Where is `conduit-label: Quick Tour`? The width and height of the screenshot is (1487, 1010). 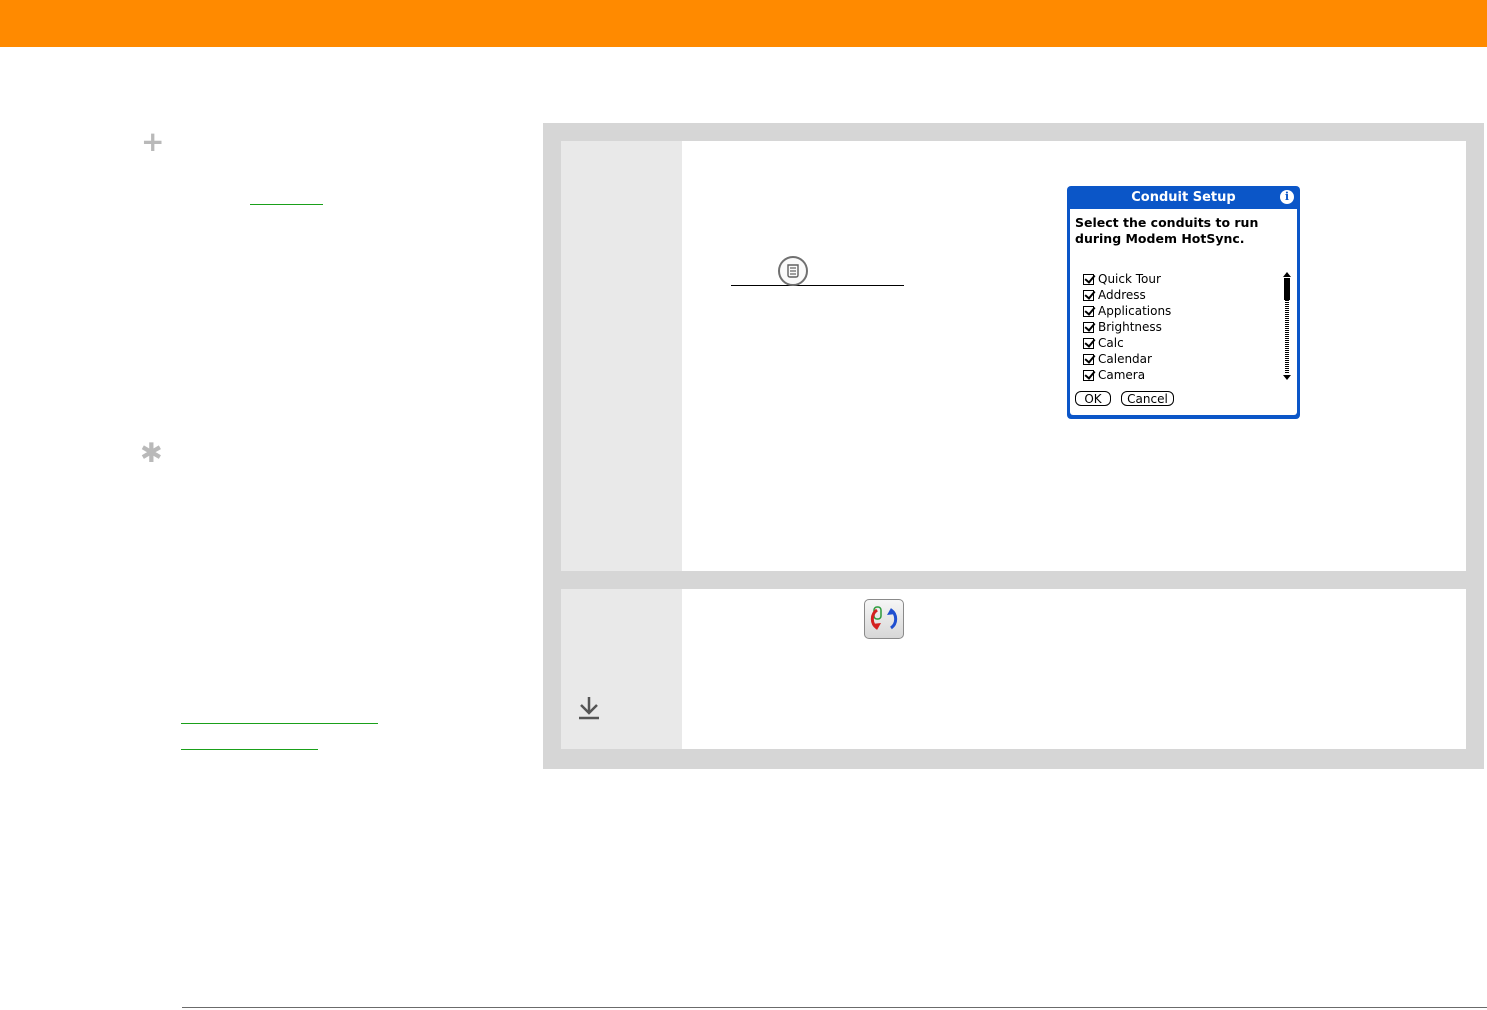 conduit-label: Quick Tour is located at coordinates (1129, 279).